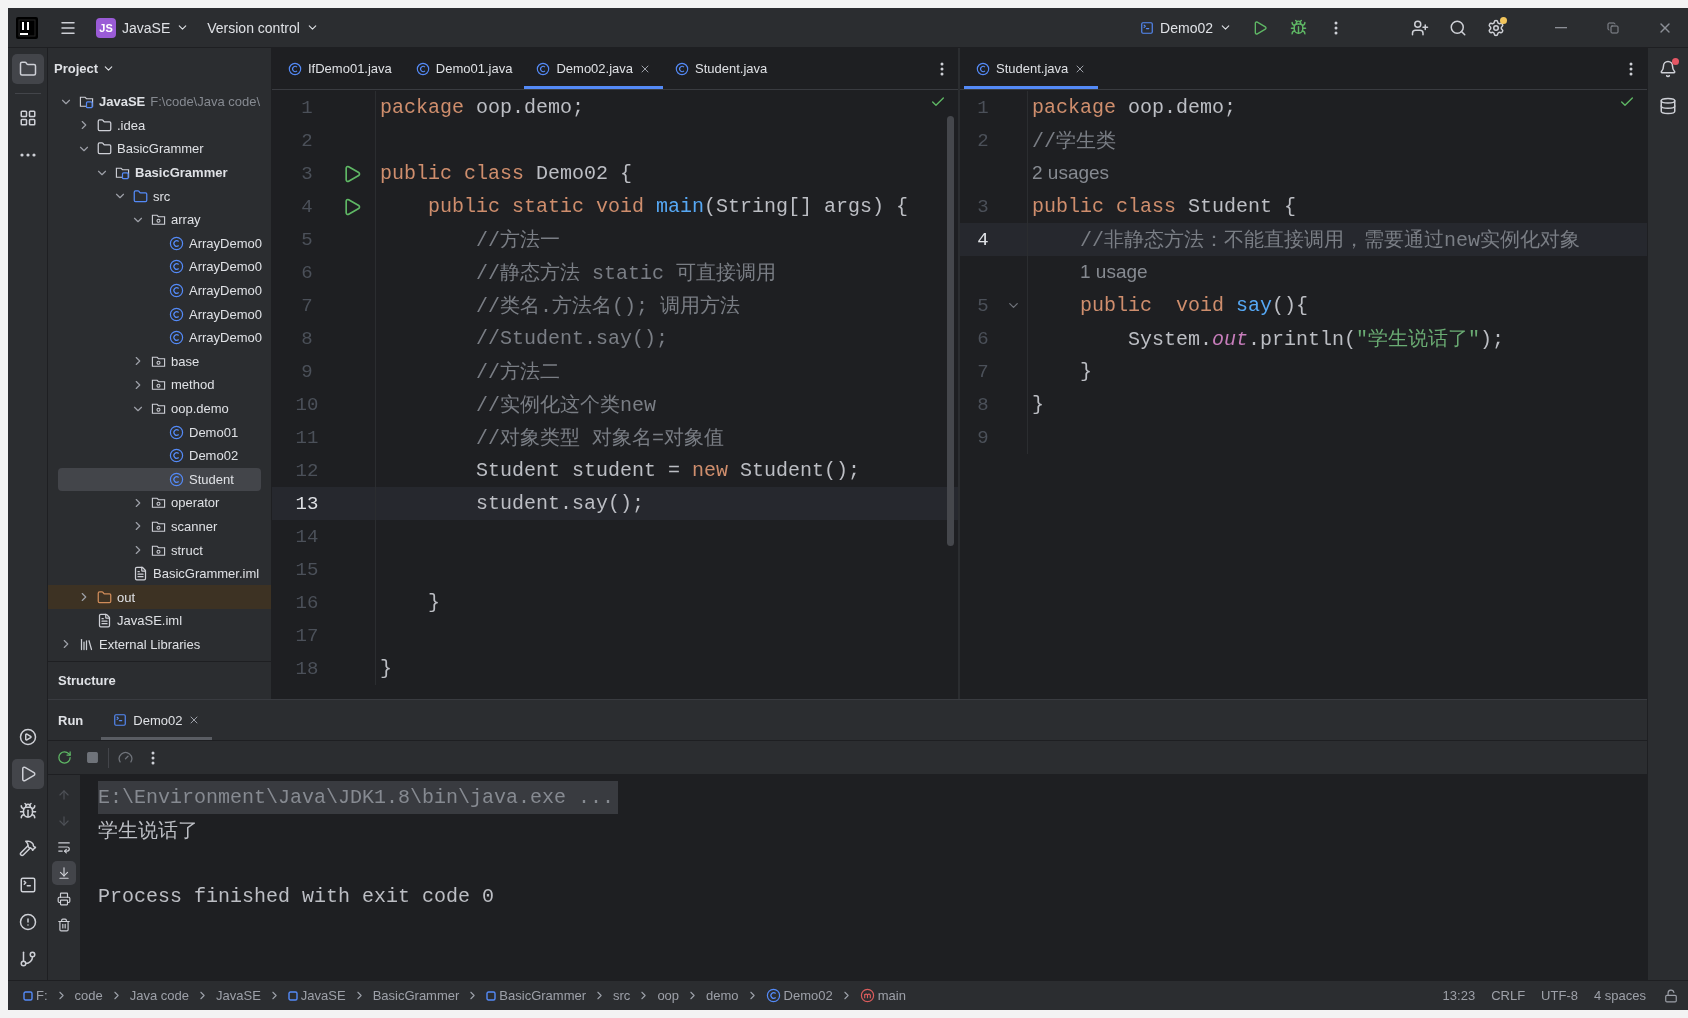 This screenshot has width=1688, height=1018. What do you see at coordinates (194, 526) in the screenshot?
I see `tree-item-label: scanner` at bounding box center [194, 526].